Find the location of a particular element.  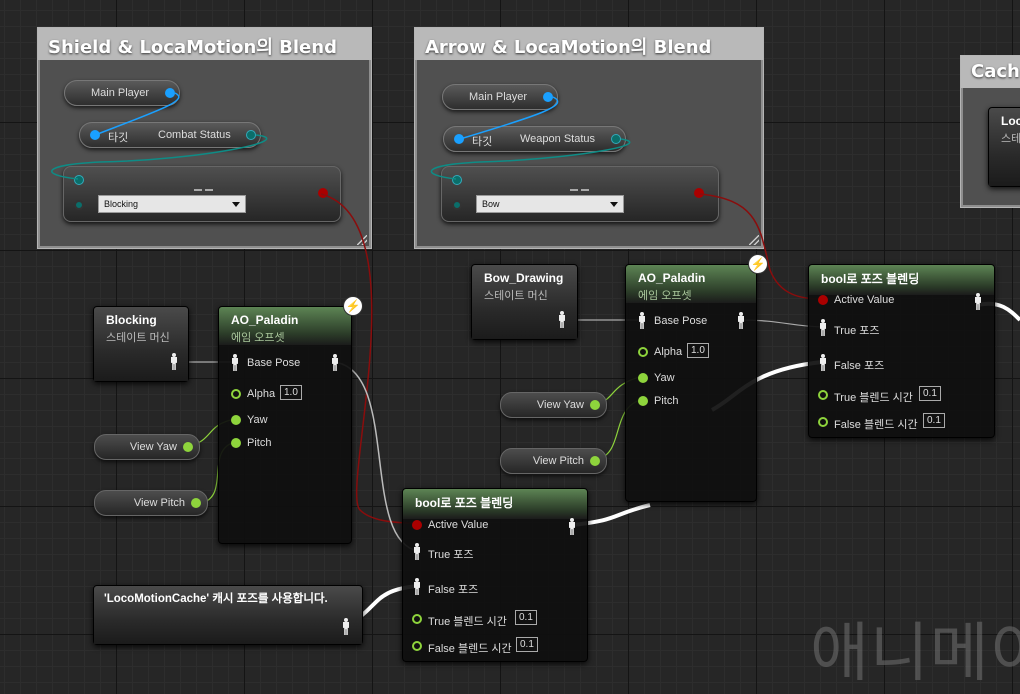

target-status-node: 타깃 Combat Status is located at coordinates (170, 135).